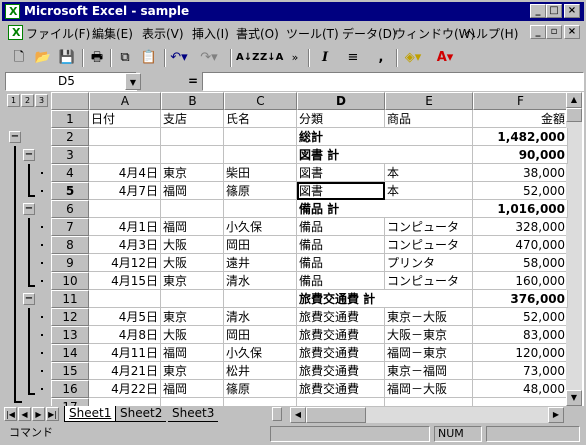  What do you see at coordinates (90, 414) in the screenshot?
I see `tab-sheet1: Sheet1` at bounding box center [90, 414].